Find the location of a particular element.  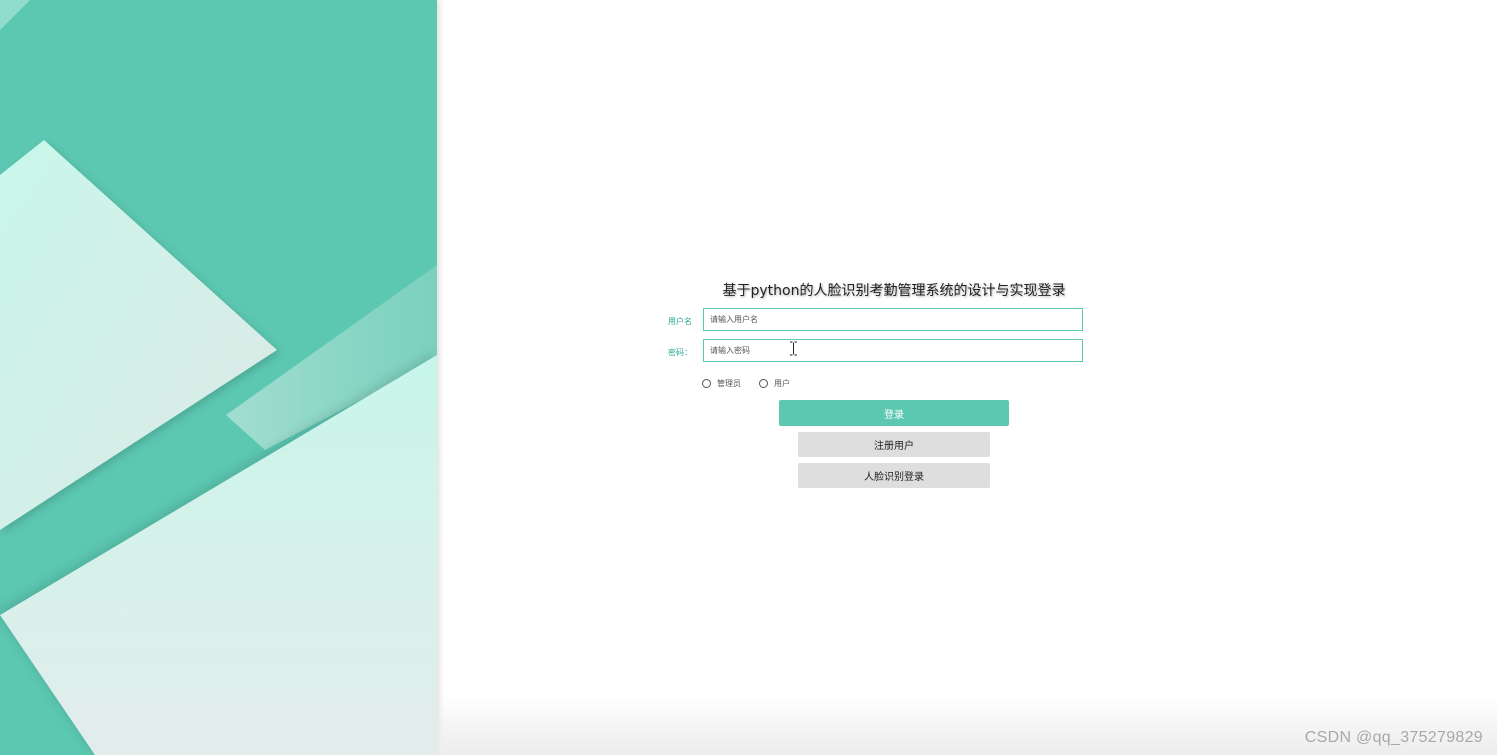

username-input is located at coordinates (893, 319).